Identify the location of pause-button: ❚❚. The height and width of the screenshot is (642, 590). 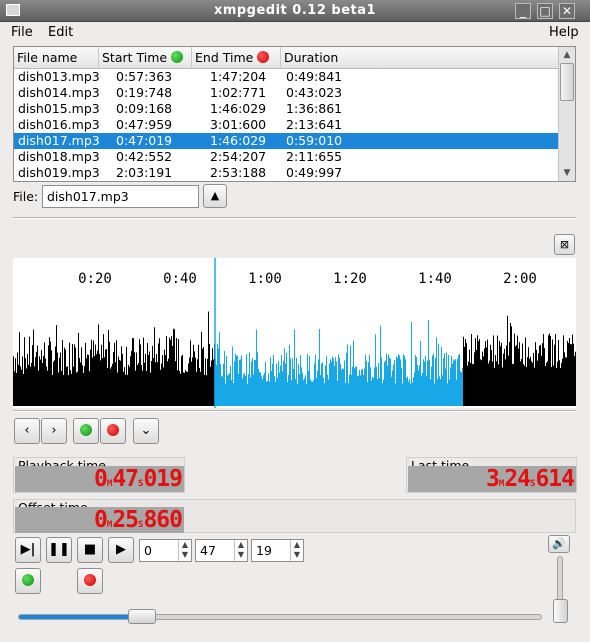
(59, 550).